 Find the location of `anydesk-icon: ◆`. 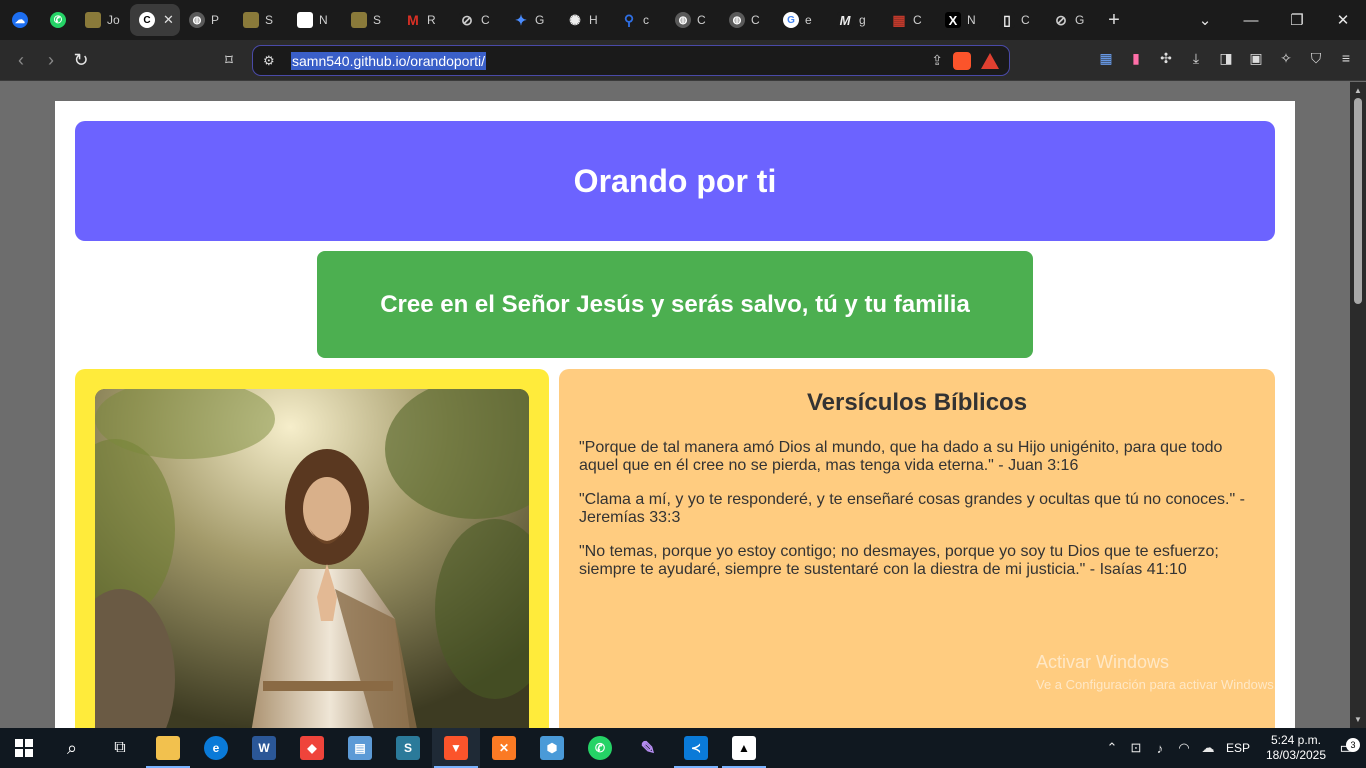

anydesk-icon: ◆ is located at coordinates (312, 748).